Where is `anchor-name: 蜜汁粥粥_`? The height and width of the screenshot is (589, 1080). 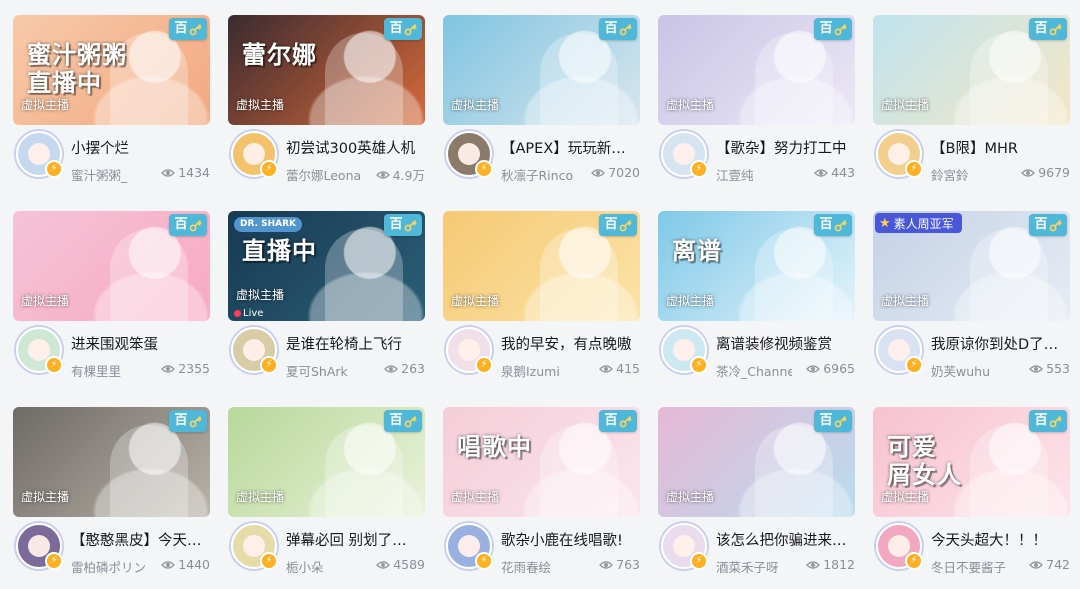 anchor-name: 蜜汁粥粥_ is located at coordinates (109, 174).